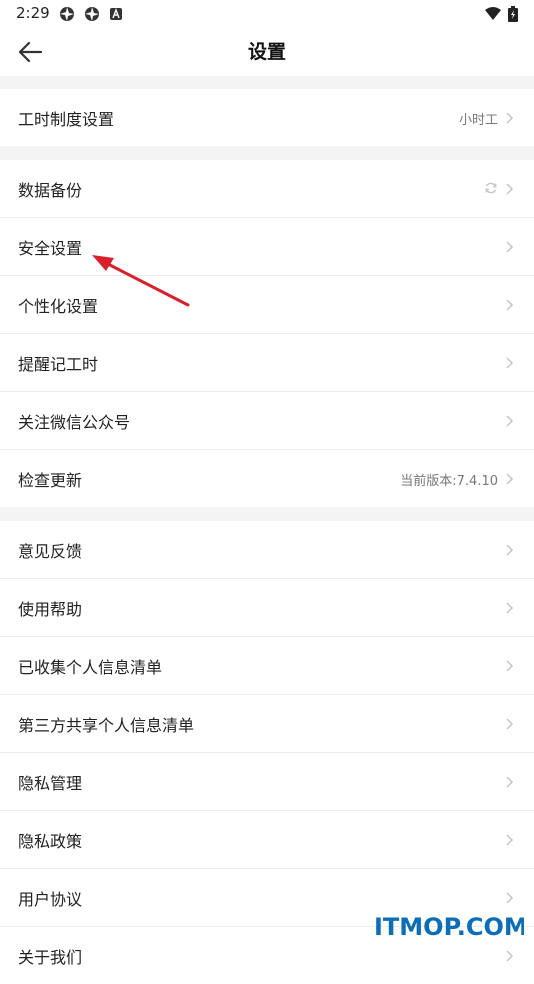  What do you see at coordinates (267, 666) in the screenshot?
I see `row-collected-info: 已收集个人信息清单` at bounding box center [267, 666].